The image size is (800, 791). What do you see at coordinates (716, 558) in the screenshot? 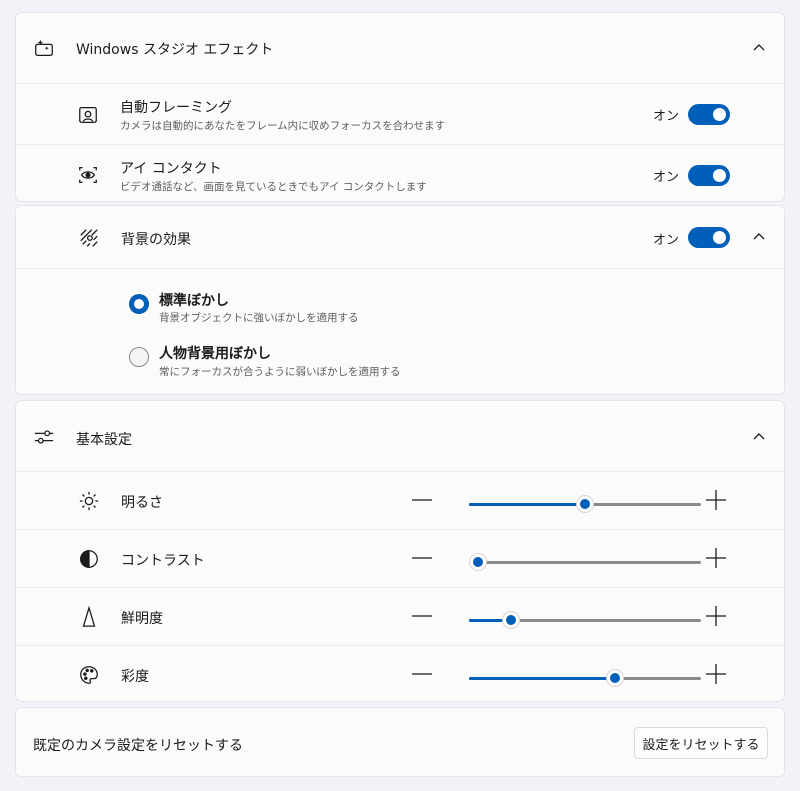
I see `contrast-increase-button` at bounding box center [716, 558].